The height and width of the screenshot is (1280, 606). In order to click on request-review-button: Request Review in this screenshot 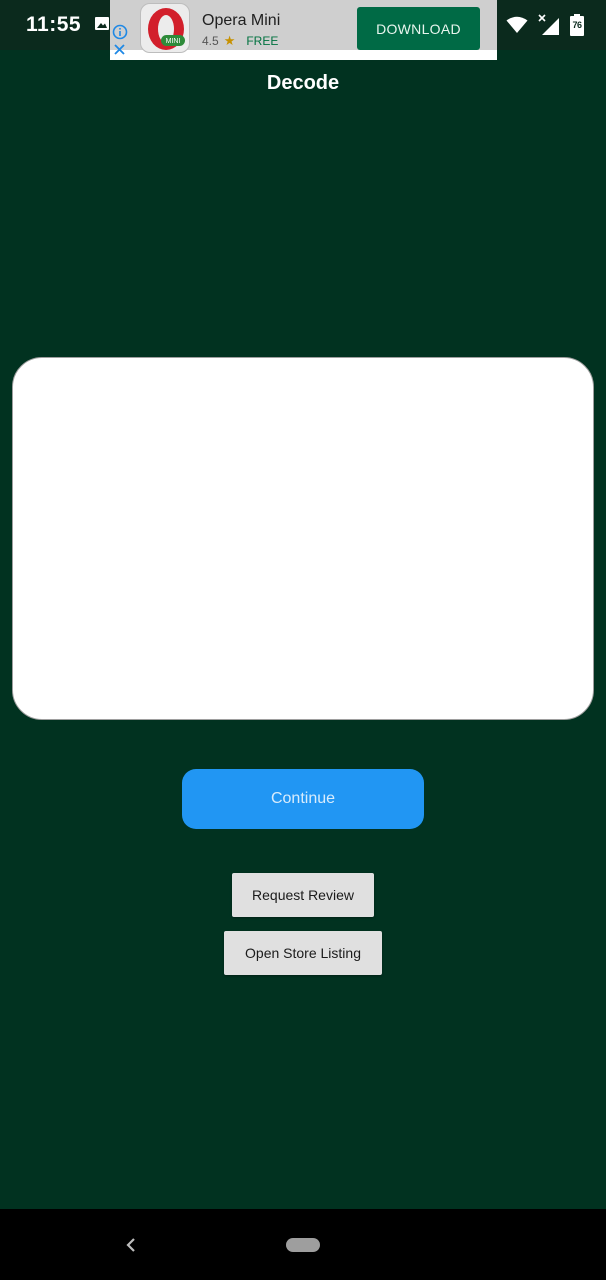, I will do `click(303, 895)`.